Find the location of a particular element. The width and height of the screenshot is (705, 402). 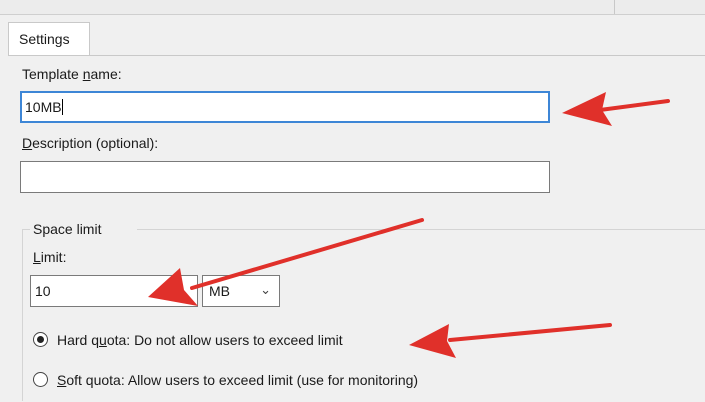

arrow-to-hard-quota is located at coordinates (510, 340).